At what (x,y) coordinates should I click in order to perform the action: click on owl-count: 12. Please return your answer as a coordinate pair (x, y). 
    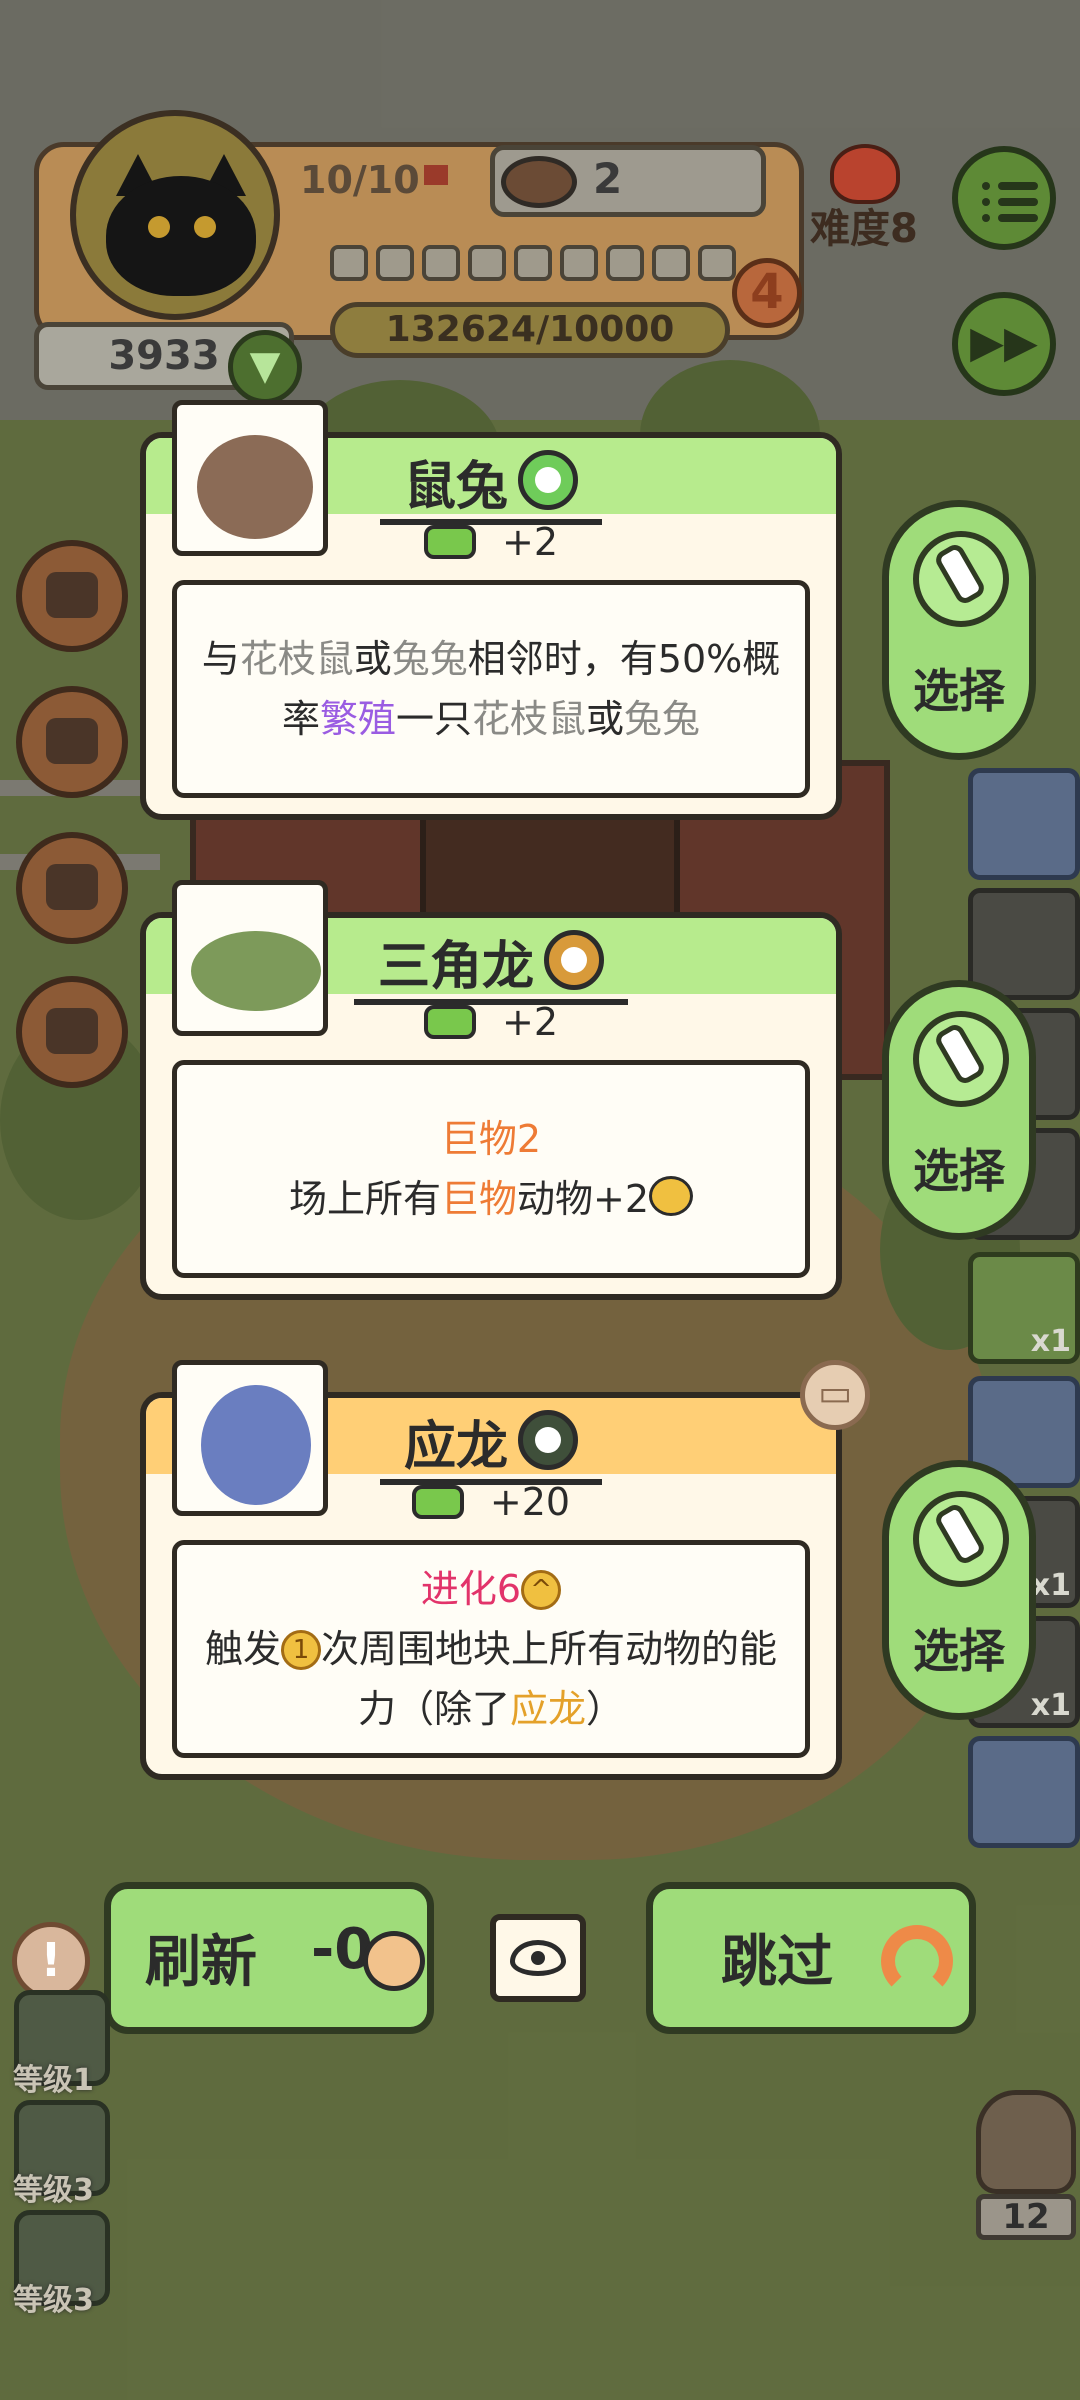
    Looking at the image, I should click on (1026, 2217).